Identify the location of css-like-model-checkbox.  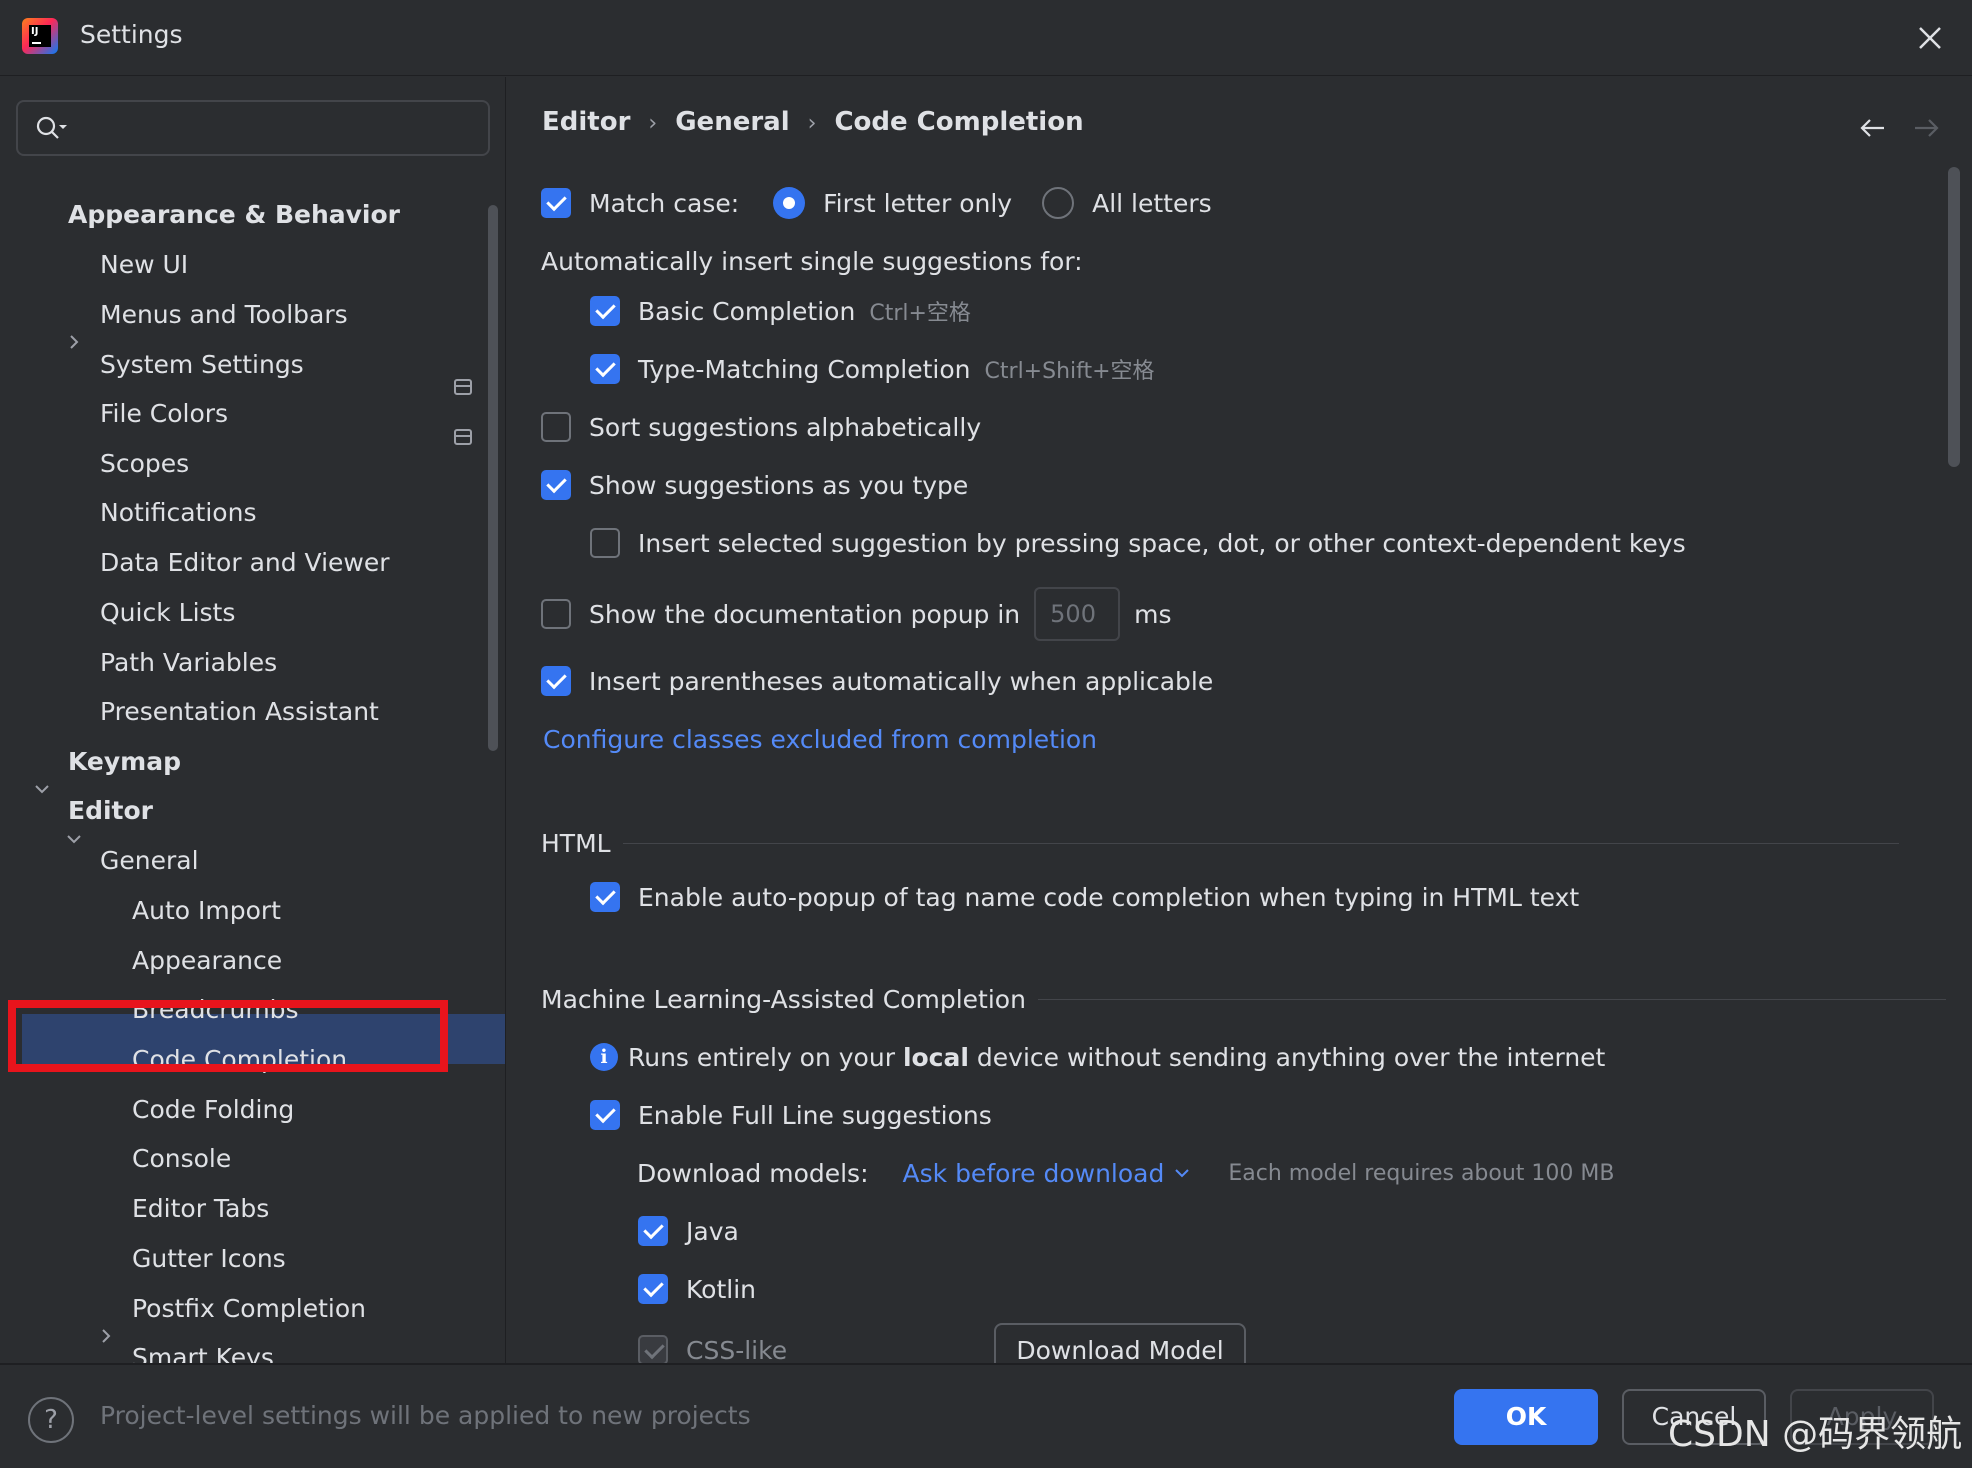
(653, 1349).